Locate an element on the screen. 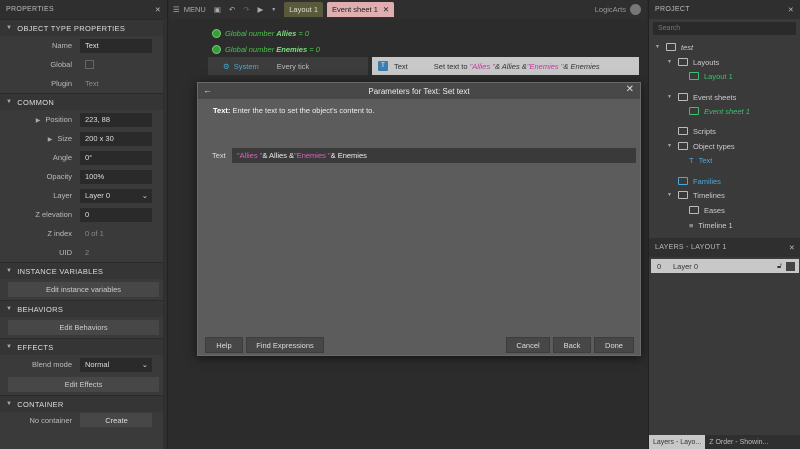  tree-timeline-1: ≡ Timeline 1 is located at coordinates (711, 225).